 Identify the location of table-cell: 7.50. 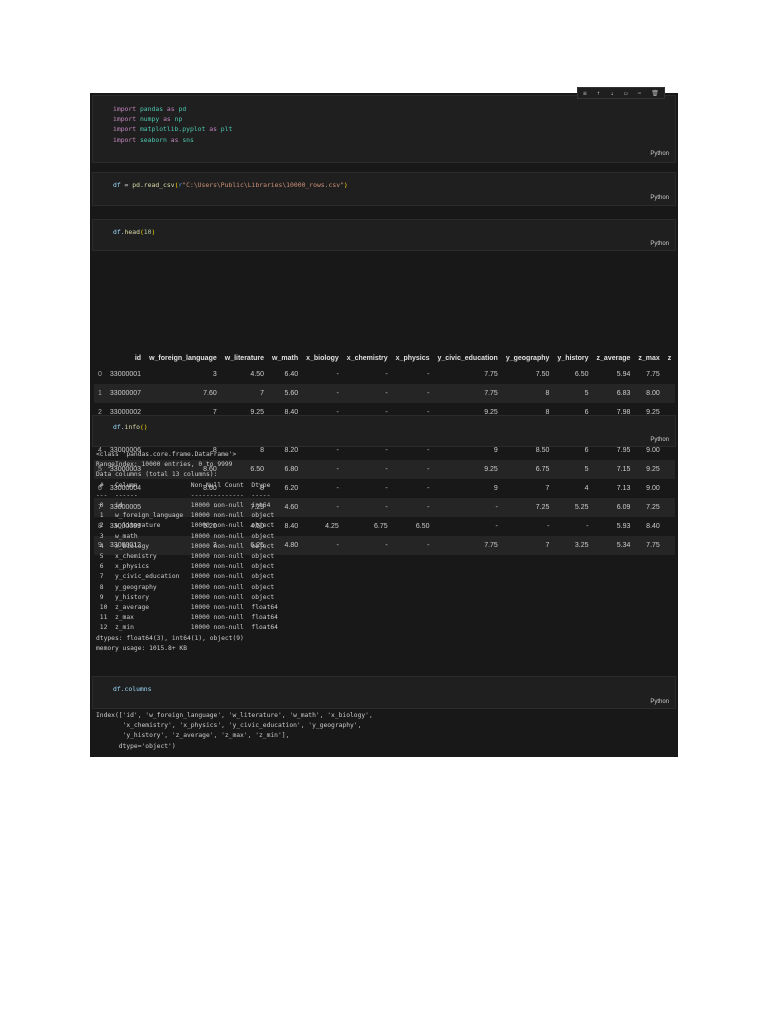
(542, 374).